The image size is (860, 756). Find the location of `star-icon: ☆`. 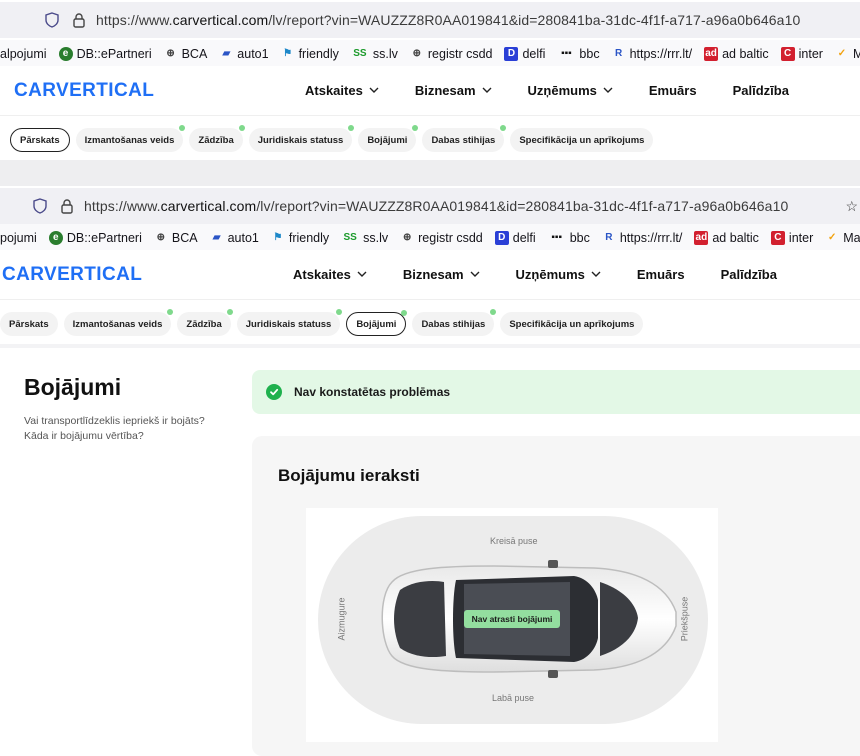

star-icon: ☆ is located at coordinates (851, 206).